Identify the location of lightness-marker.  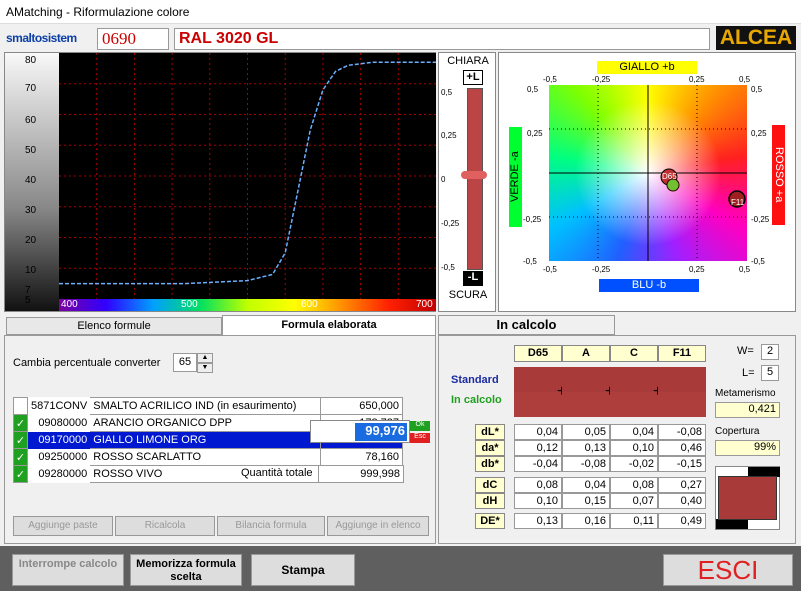
(474, 175).